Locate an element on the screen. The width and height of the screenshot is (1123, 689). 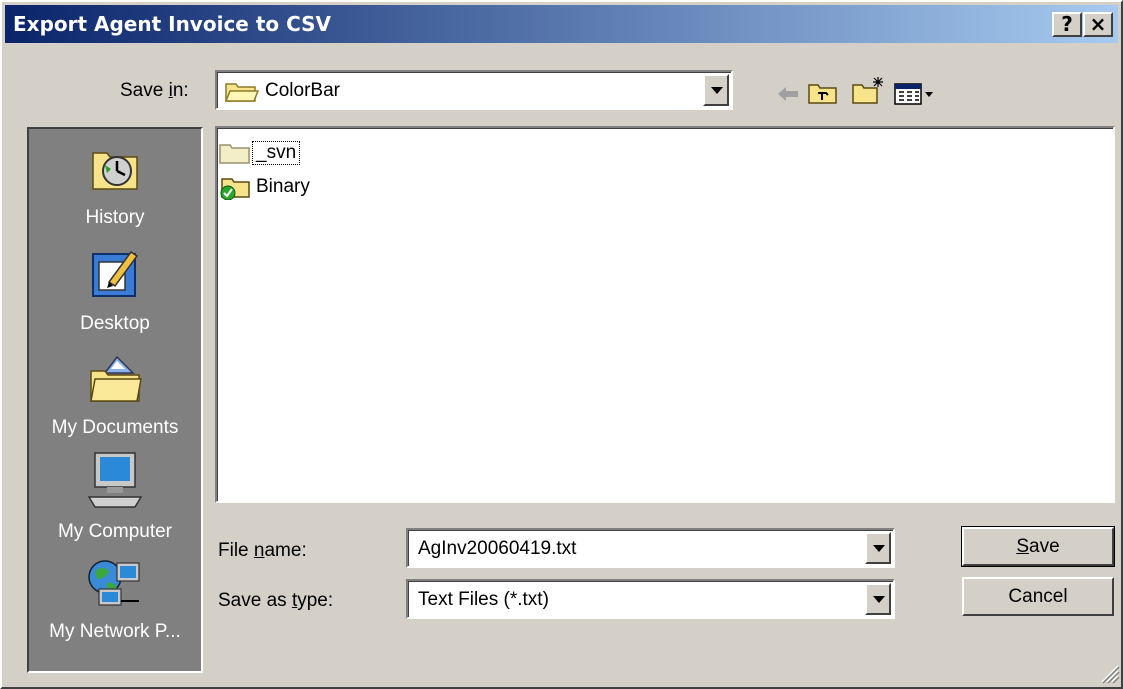
place-my-computer: My Computer is located at coordinates (115, 501).